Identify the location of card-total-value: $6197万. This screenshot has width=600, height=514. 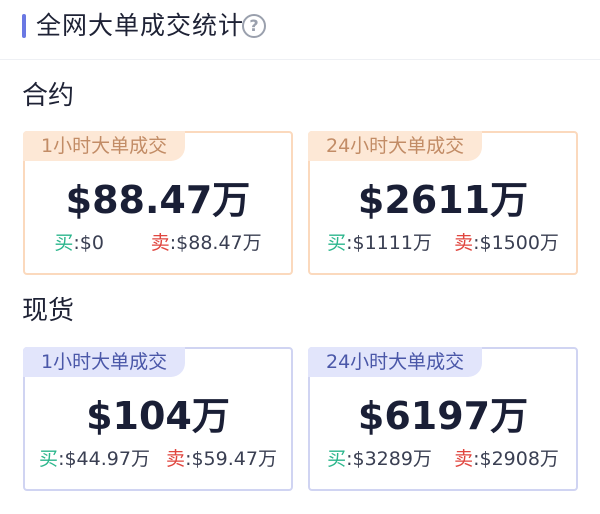
(443, 416).